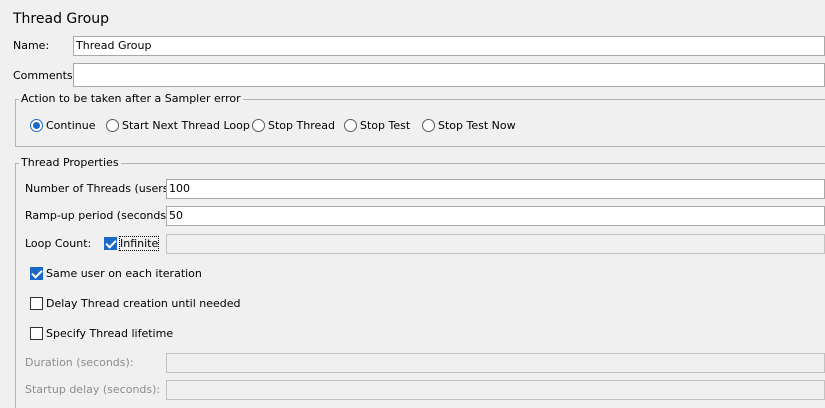 This screenshot has height=408, width=825. What do you see at coordinates (139, 243) in the screenshot?
I see `infinite-label: Infinite` at bounding box center [139, 243].